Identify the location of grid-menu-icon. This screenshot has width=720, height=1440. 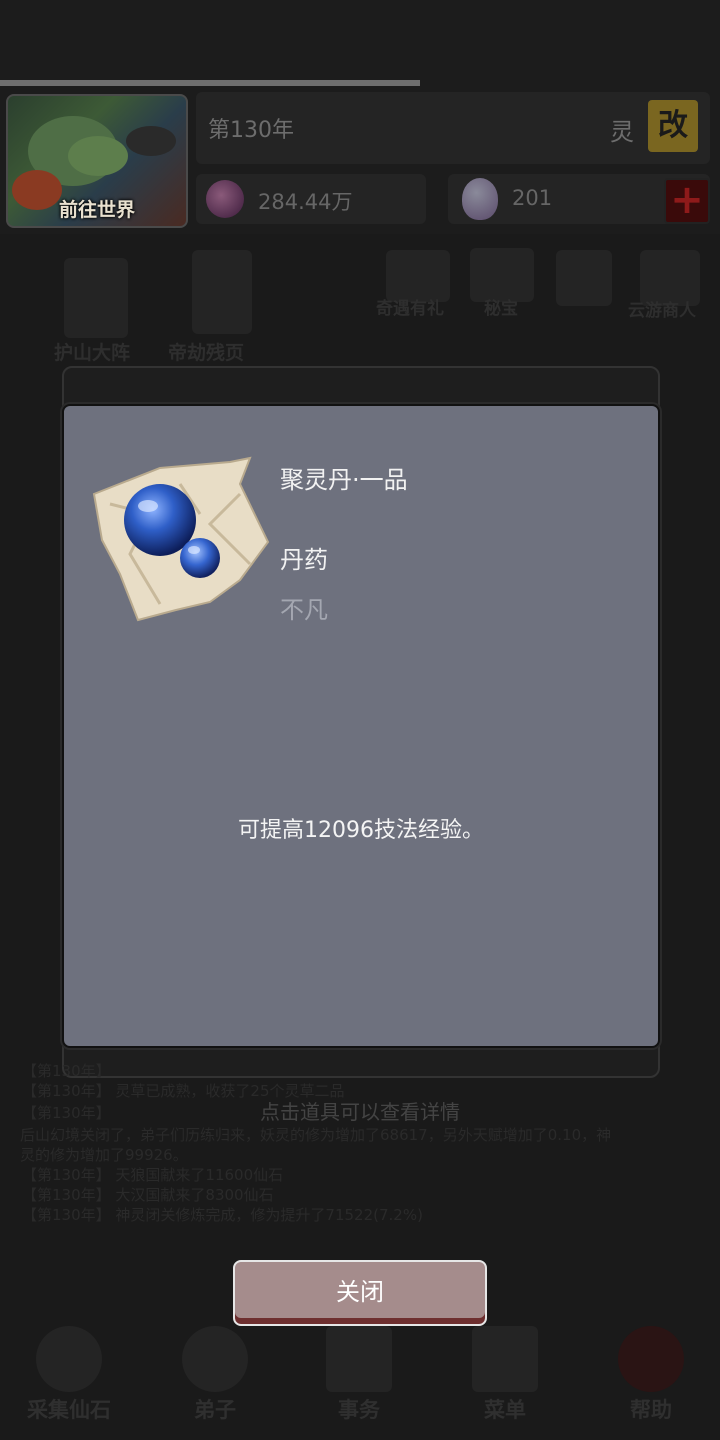
(505, 1359).